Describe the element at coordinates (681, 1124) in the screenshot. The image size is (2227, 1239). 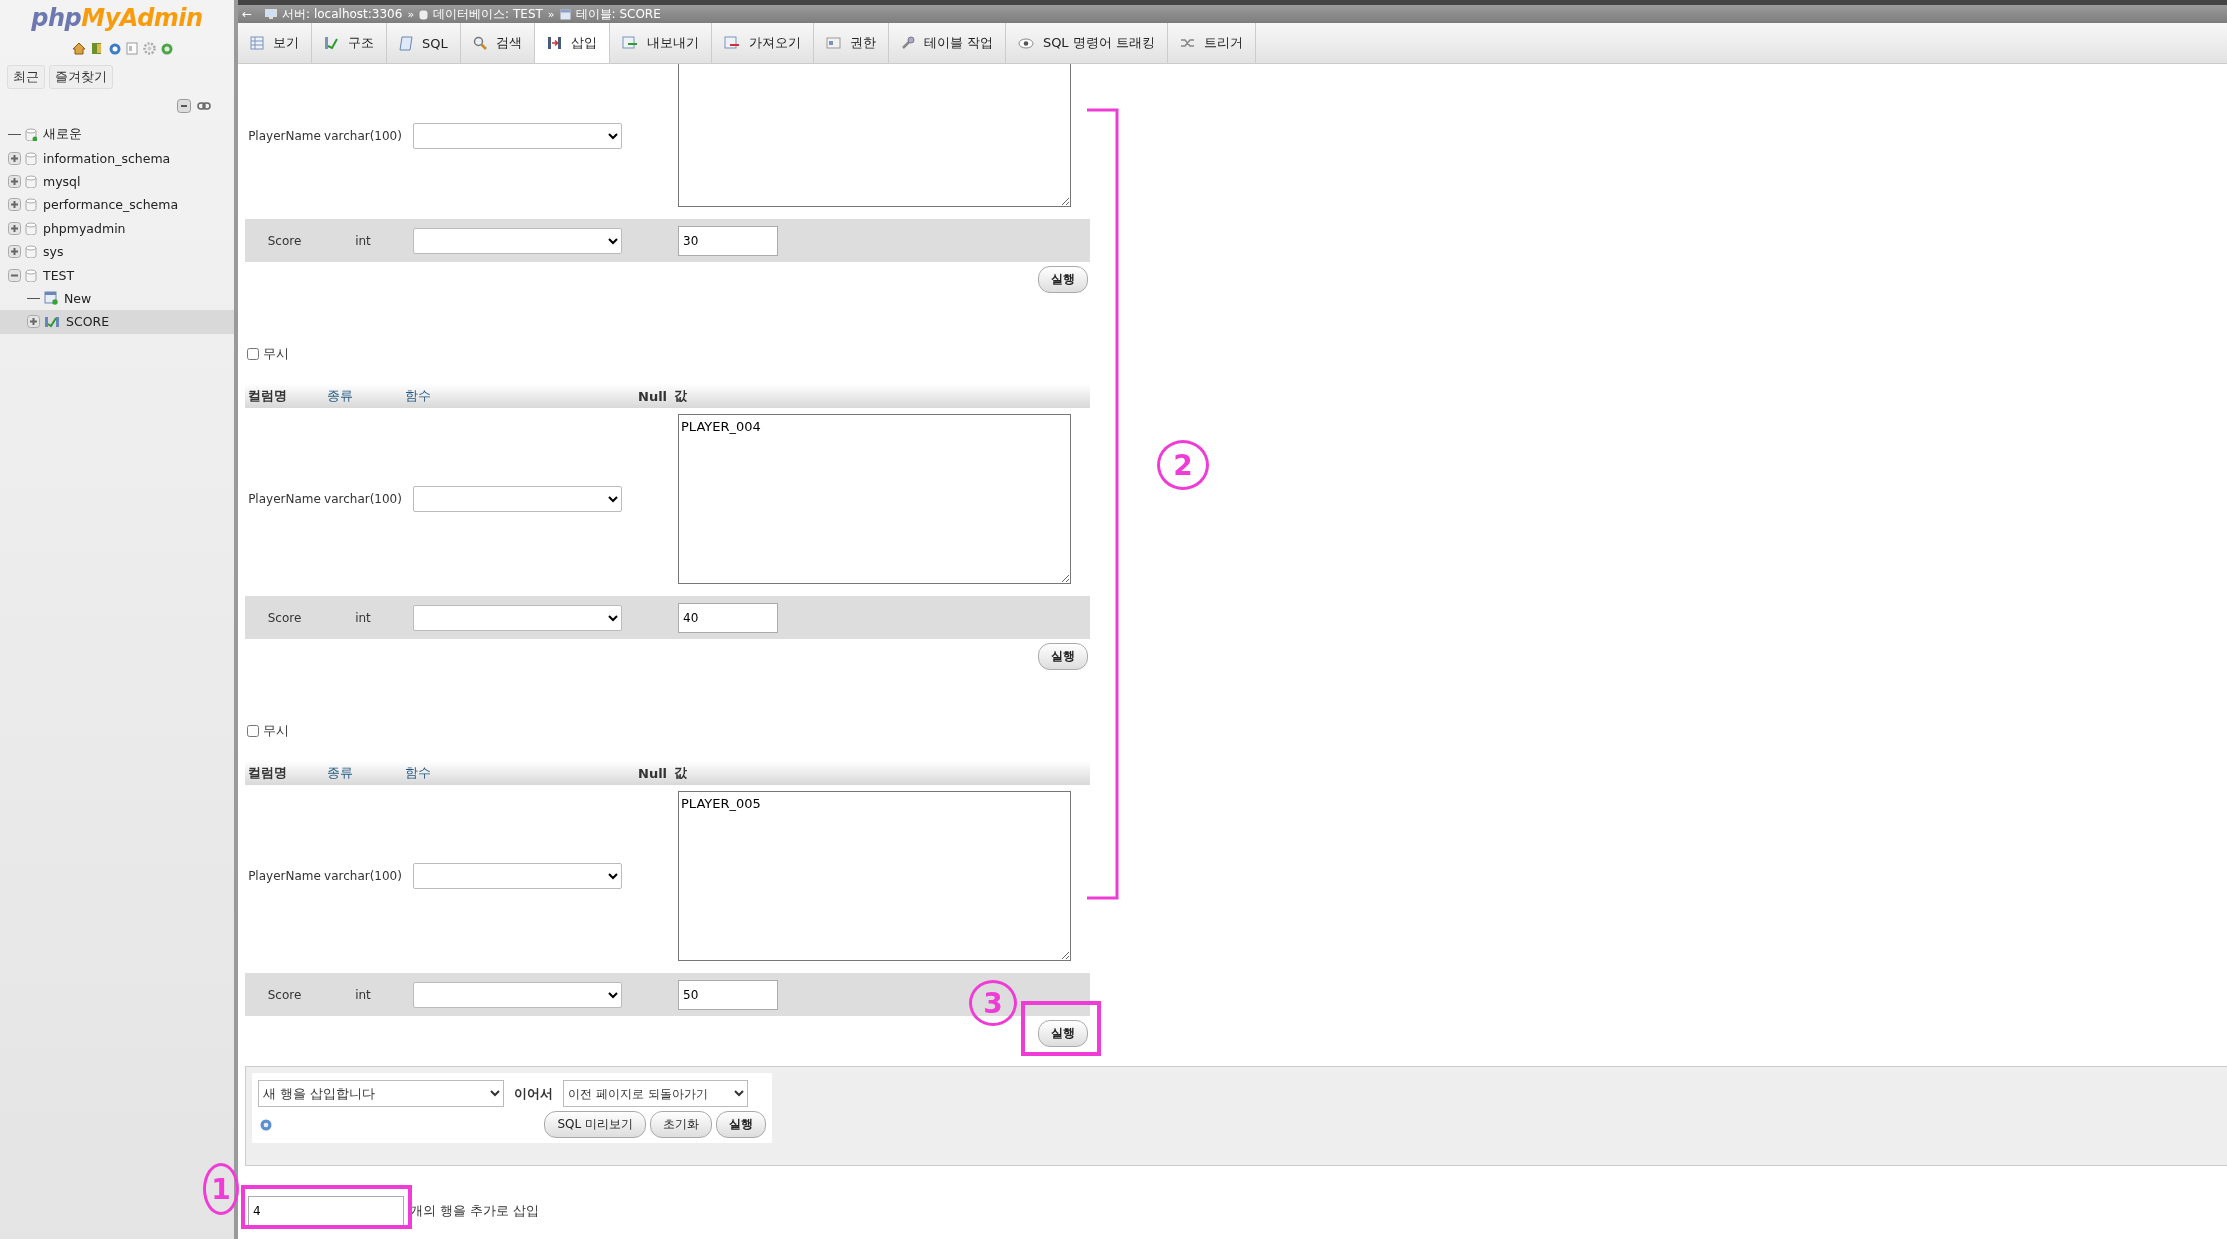
I see `form-button: 초기화` at that location.